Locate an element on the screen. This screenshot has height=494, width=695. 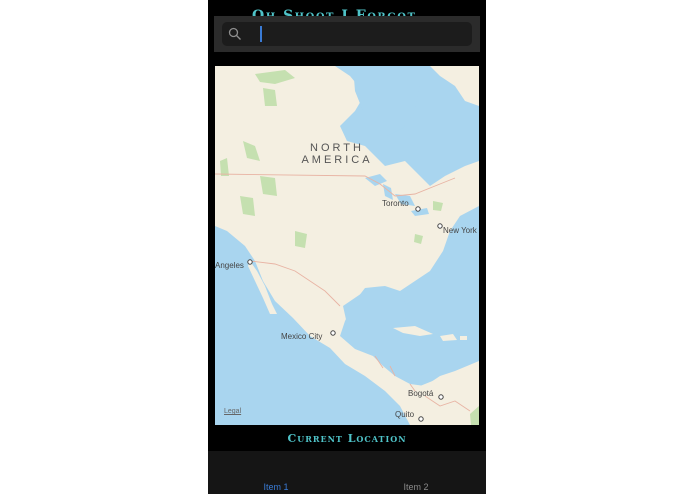
search-field is located at coordinates (347, 34).